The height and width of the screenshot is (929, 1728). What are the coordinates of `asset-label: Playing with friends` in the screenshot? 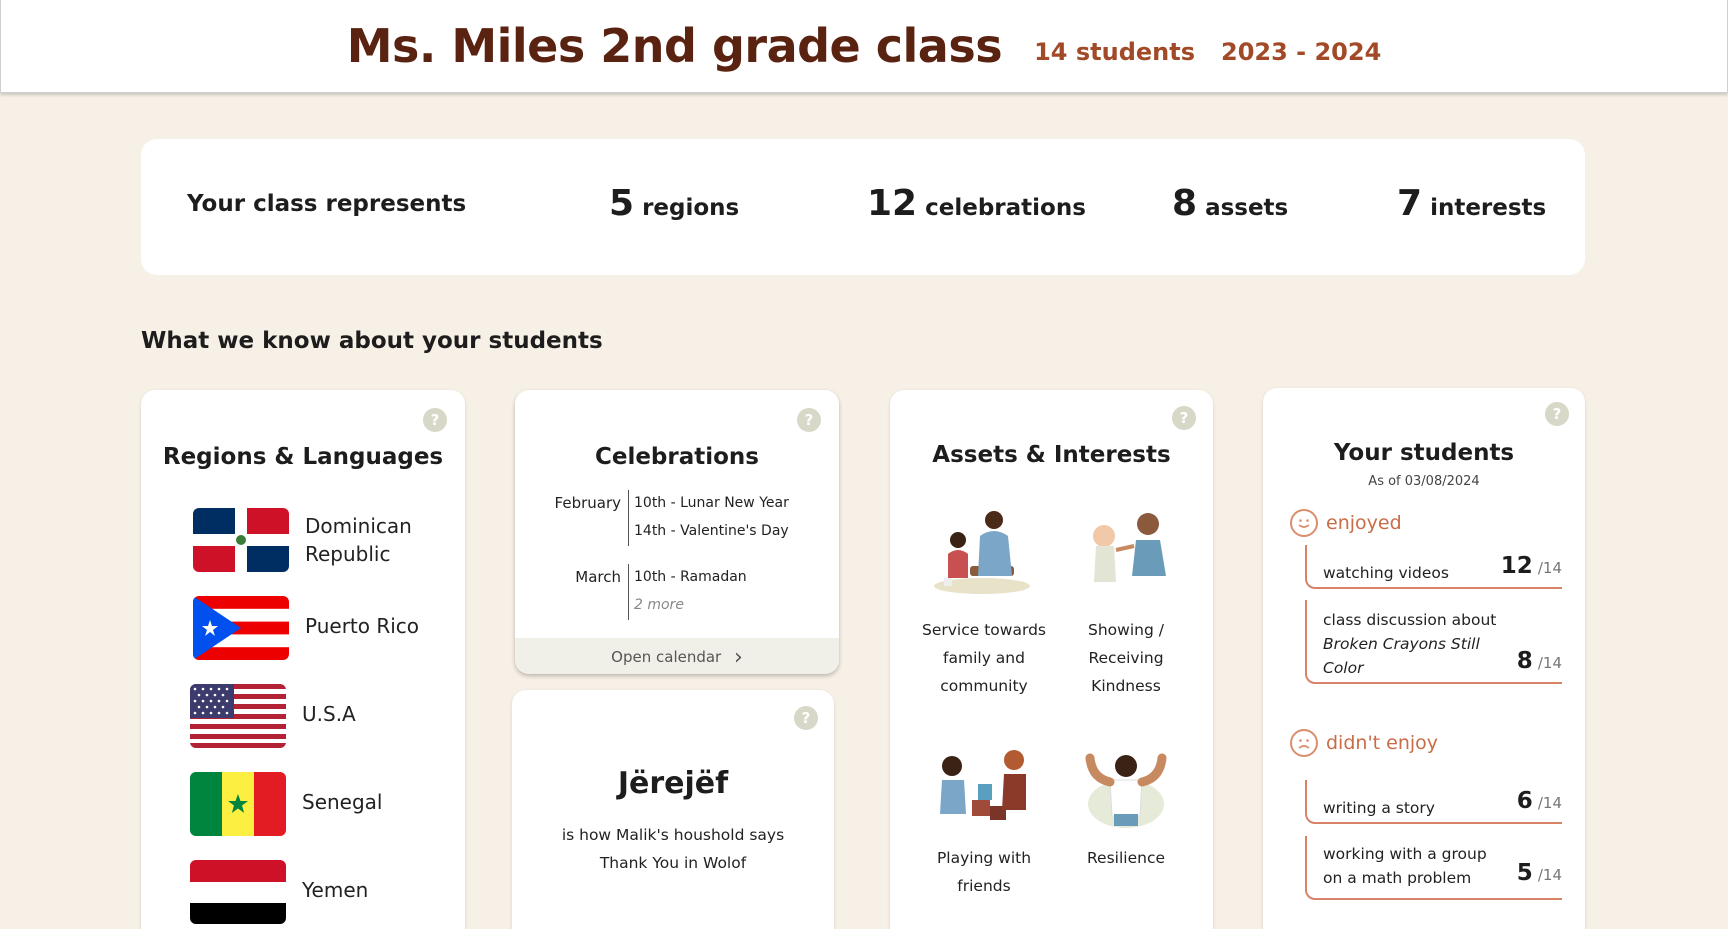 It's located at (984, 872).